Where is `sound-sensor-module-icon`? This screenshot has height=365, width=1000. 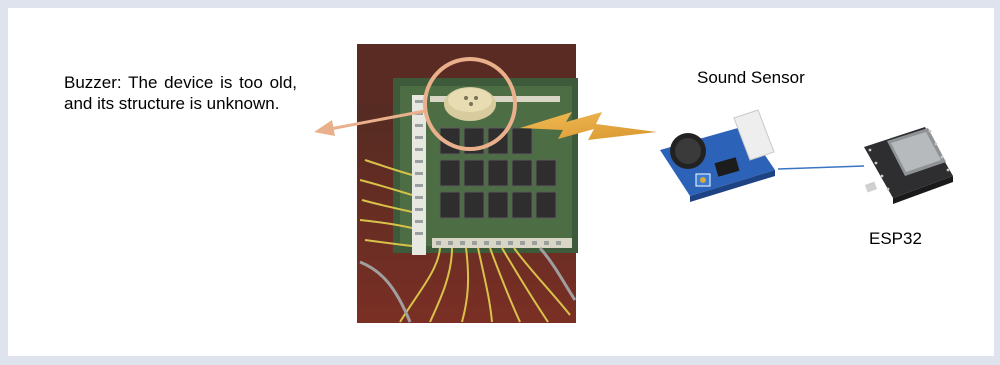 sound-sensor-module-icon is located at coordinates (717, 155).